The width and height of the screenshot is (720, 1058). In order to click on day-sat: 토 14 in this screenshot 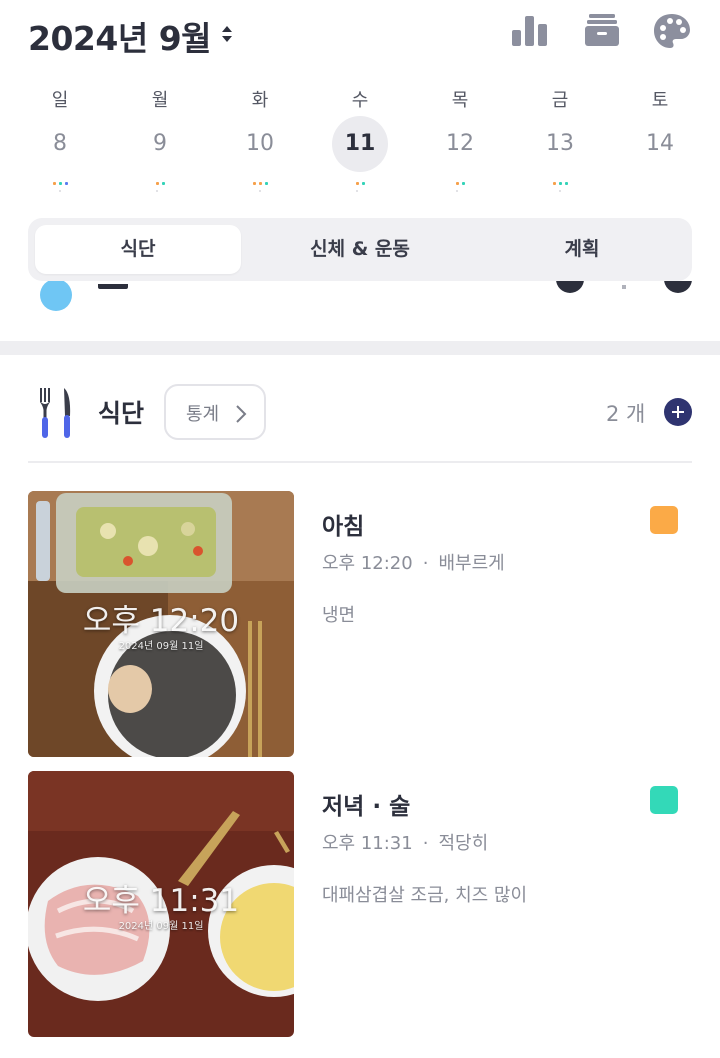, I will do `click(660, 142)`.